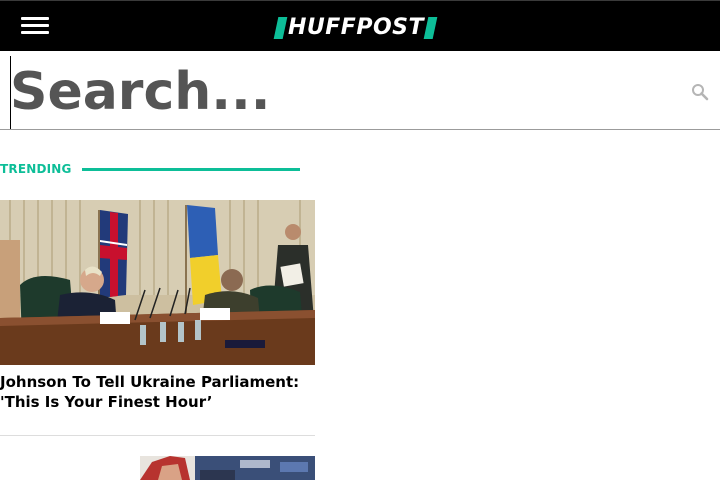 The width and height of the screenshot is (720, 480). I want to click on huffpost-logo: HUFFPOST, so click(359, 28).